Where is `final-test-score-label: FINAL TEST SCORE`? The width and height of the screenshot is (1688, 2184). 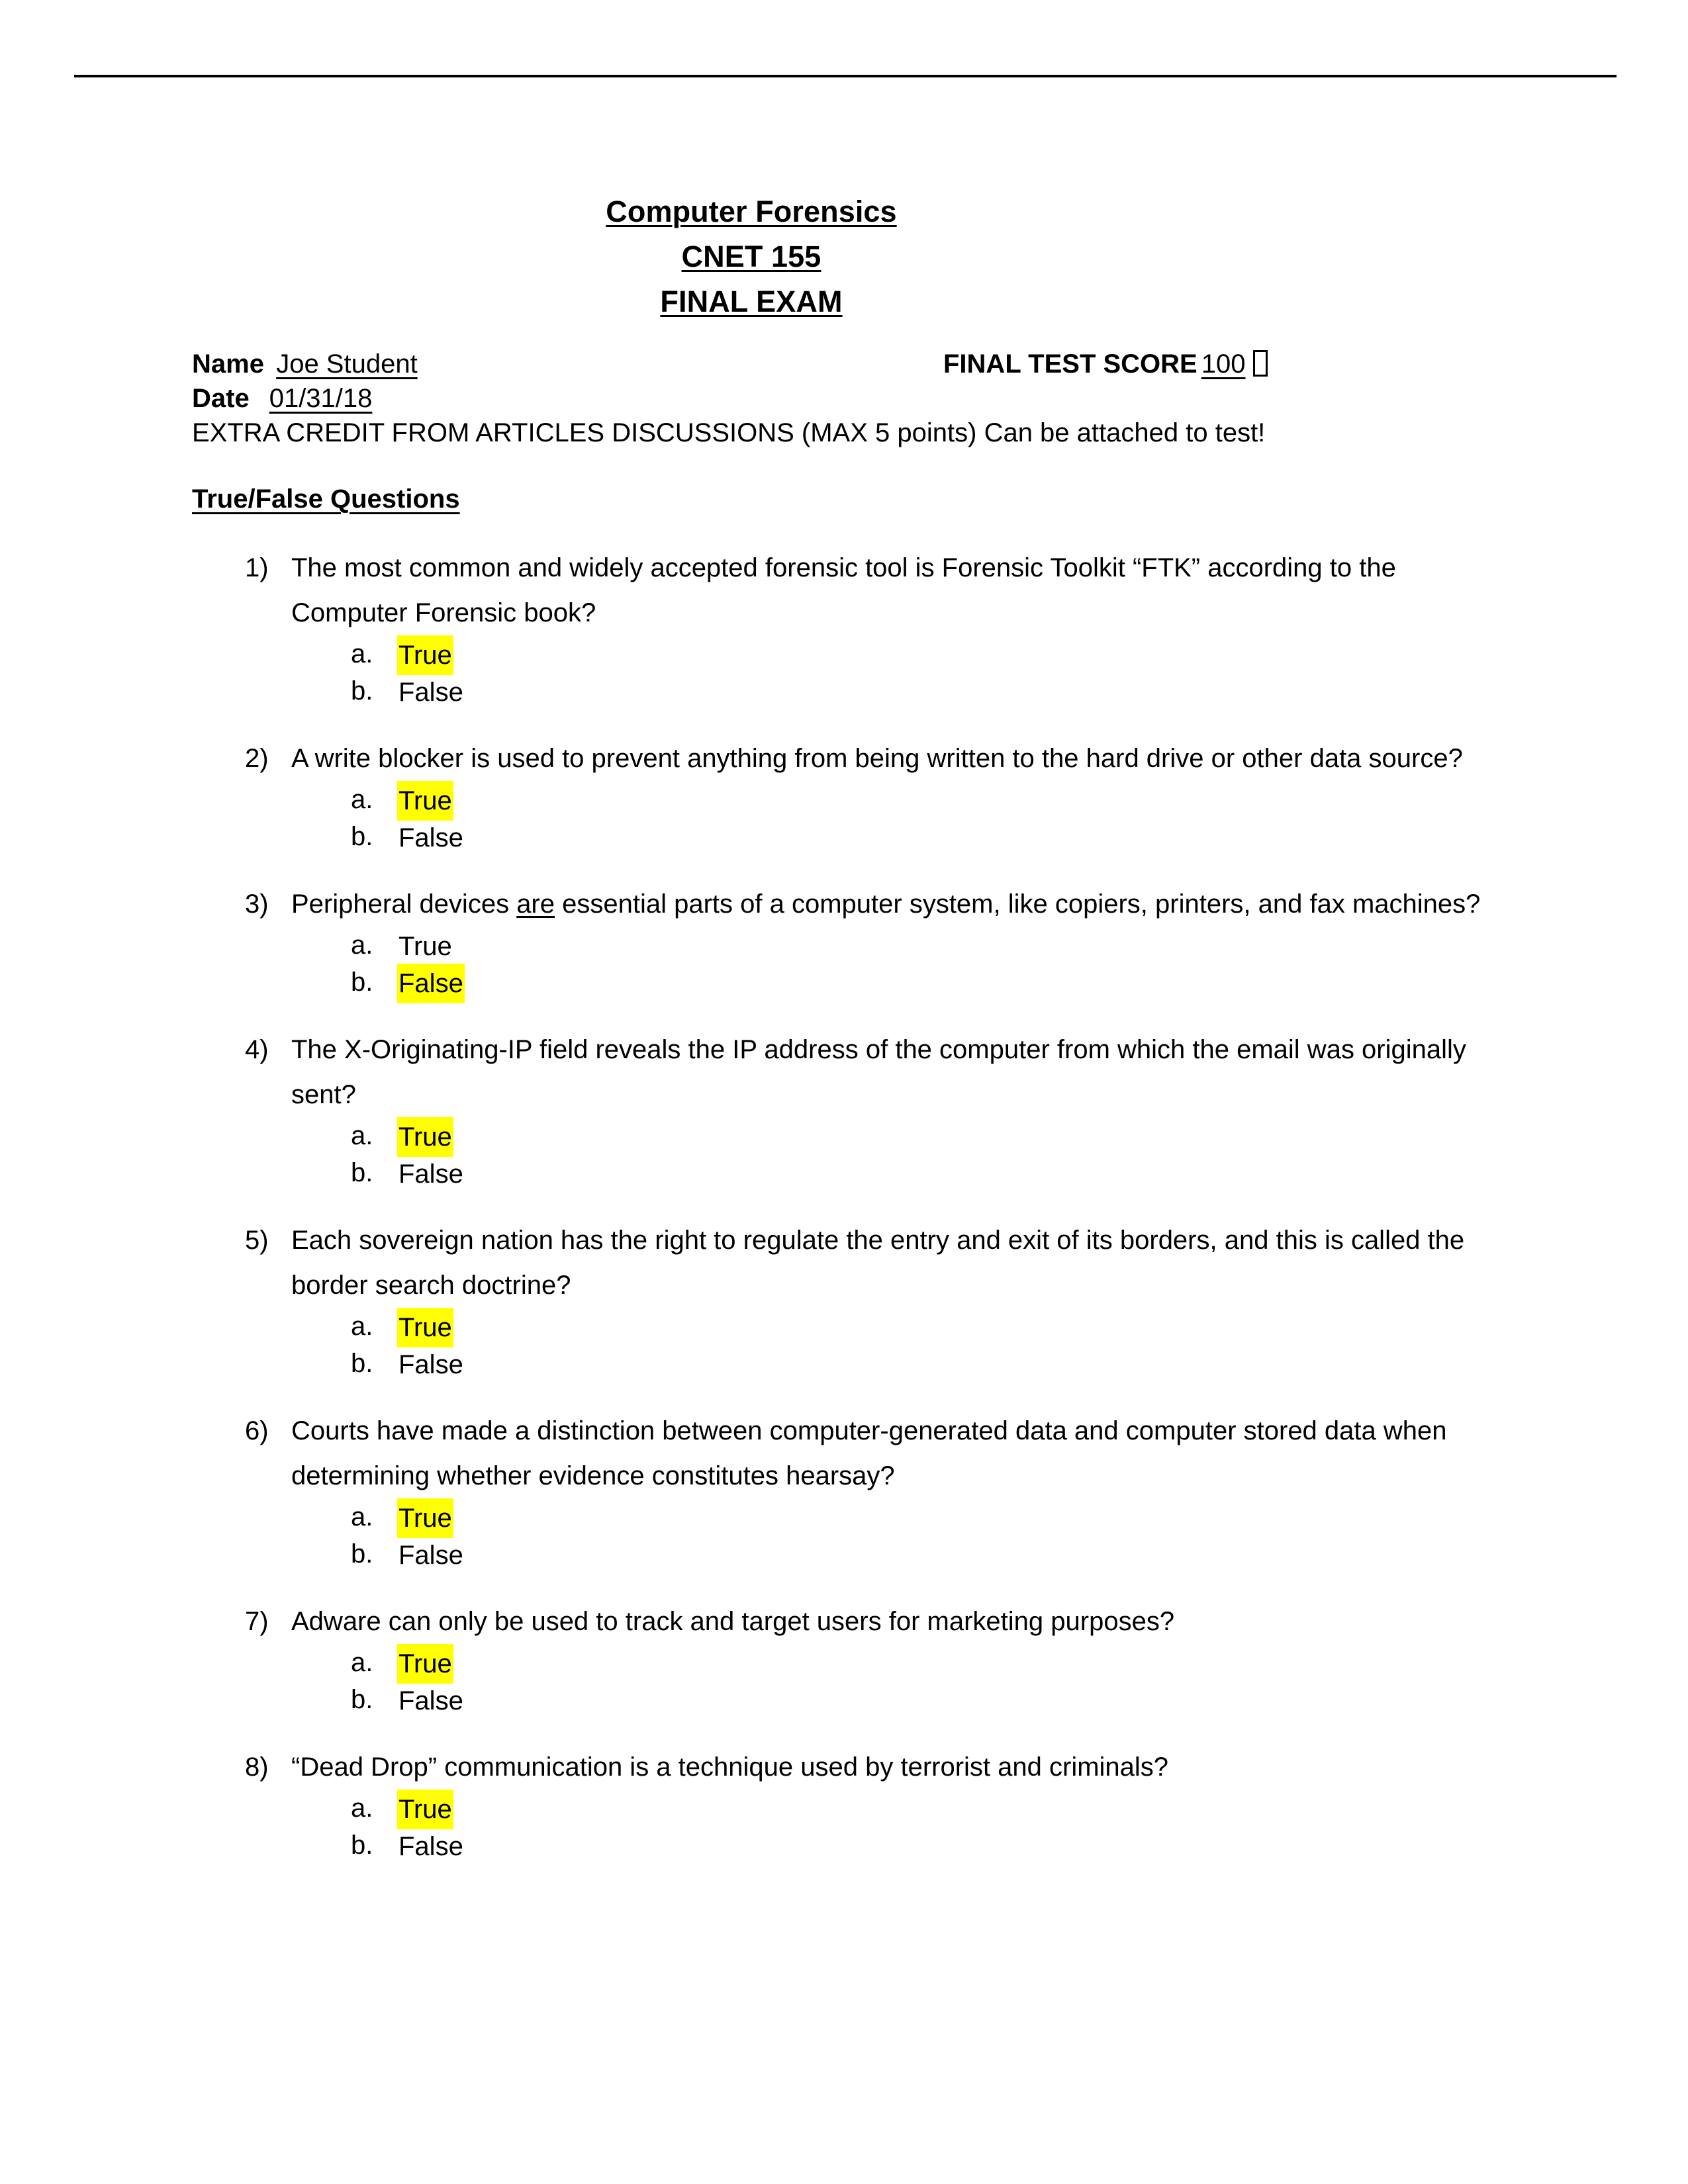 final-test-score-label: FINAL TEST SCORE is located at coordinates (1070, 364).